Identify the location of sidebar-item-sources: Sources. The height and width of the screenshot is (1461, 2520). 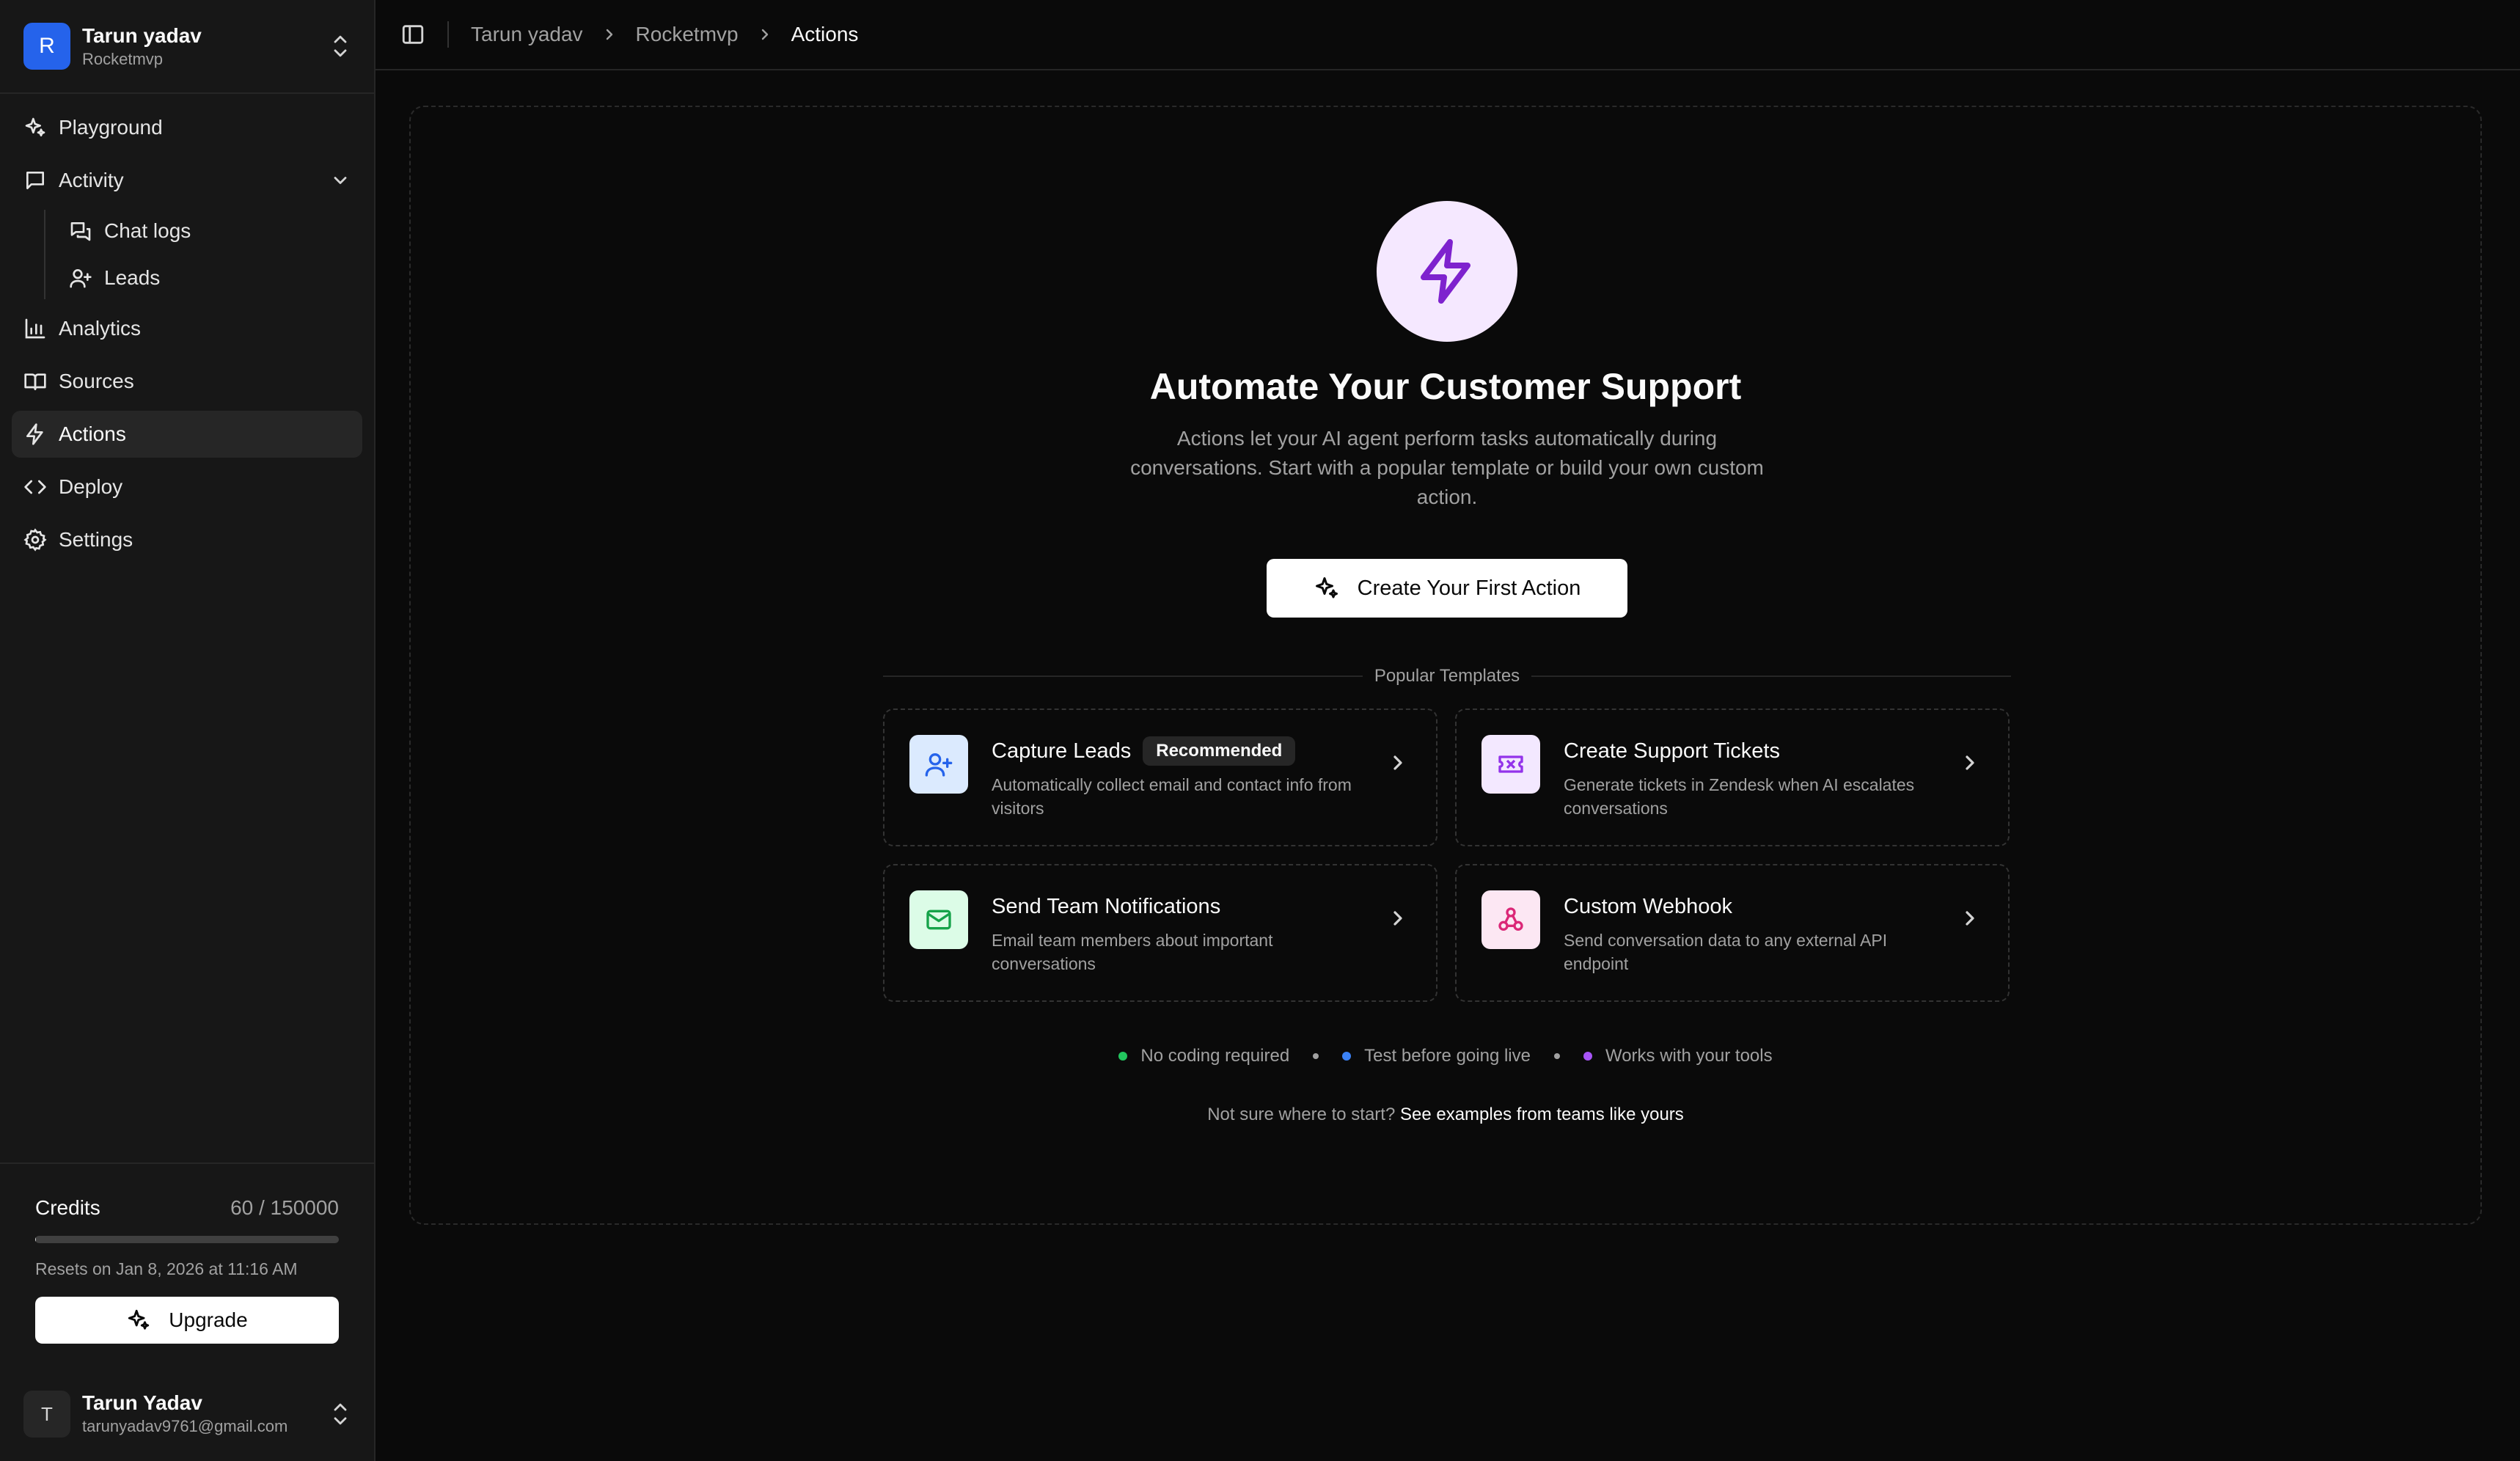
(187, 382).